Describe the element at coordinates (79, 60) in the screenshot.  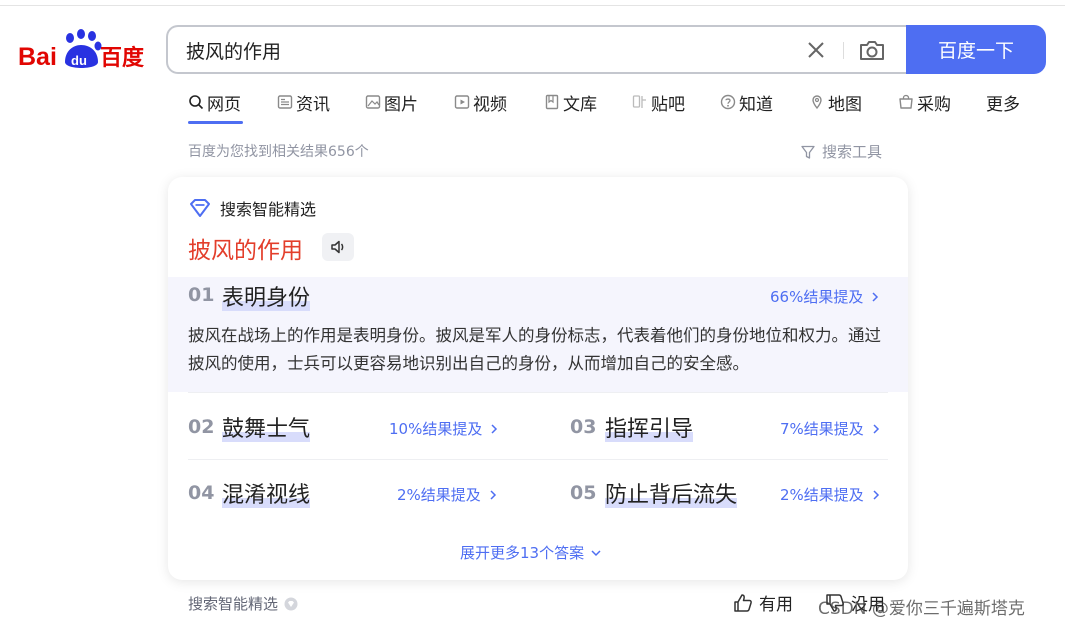
I see `svg-text: du` at that location.